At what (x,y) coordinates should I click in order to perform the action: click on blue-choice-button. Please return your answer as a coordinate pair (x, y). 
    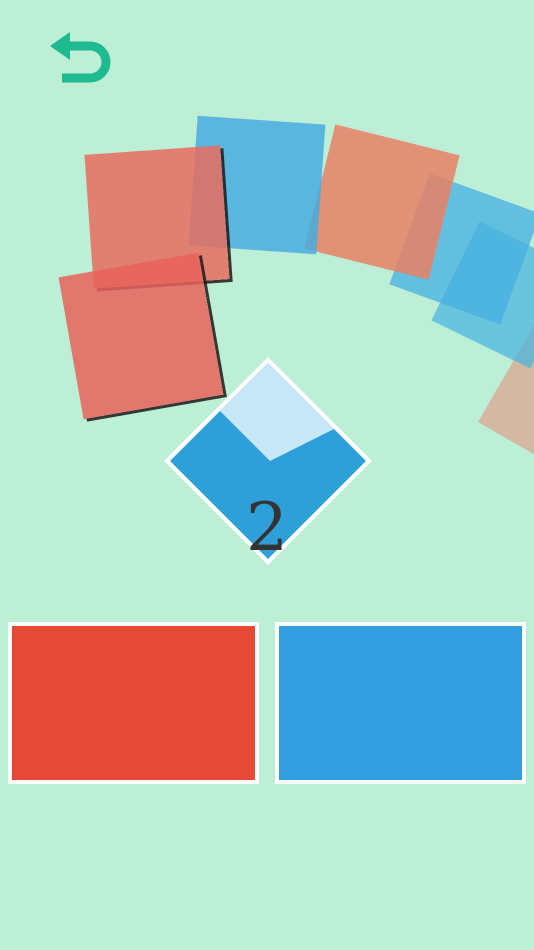
    Looking at the image, I should click on (400, 703).